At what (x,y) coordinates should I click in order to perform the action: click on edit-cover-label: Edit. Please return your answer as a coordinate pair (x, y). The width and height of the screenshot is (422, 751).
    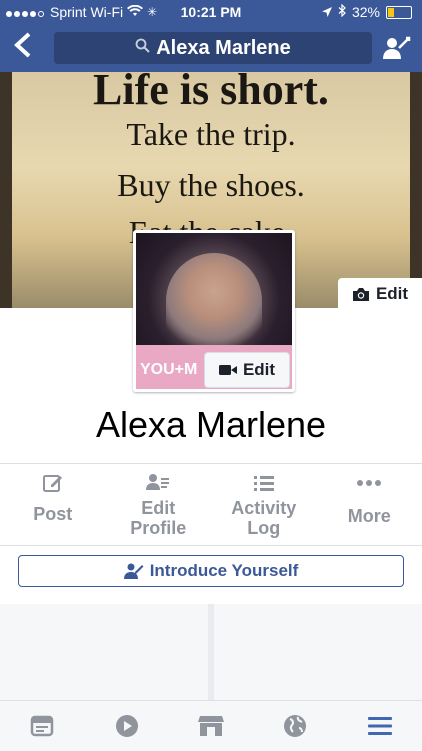
    Looking at the image, I should click on (392, 294).